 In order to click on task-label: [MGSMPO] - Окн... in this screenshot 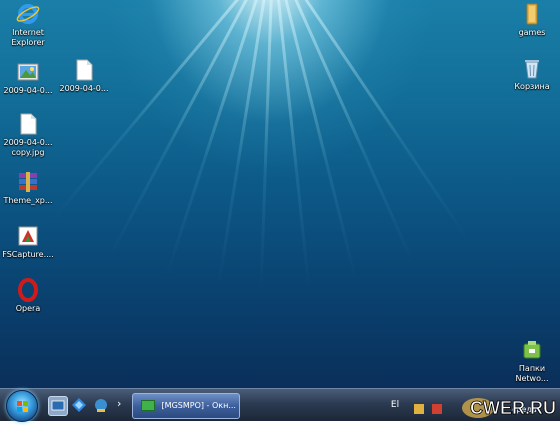, I will do `click(198, 405)`.